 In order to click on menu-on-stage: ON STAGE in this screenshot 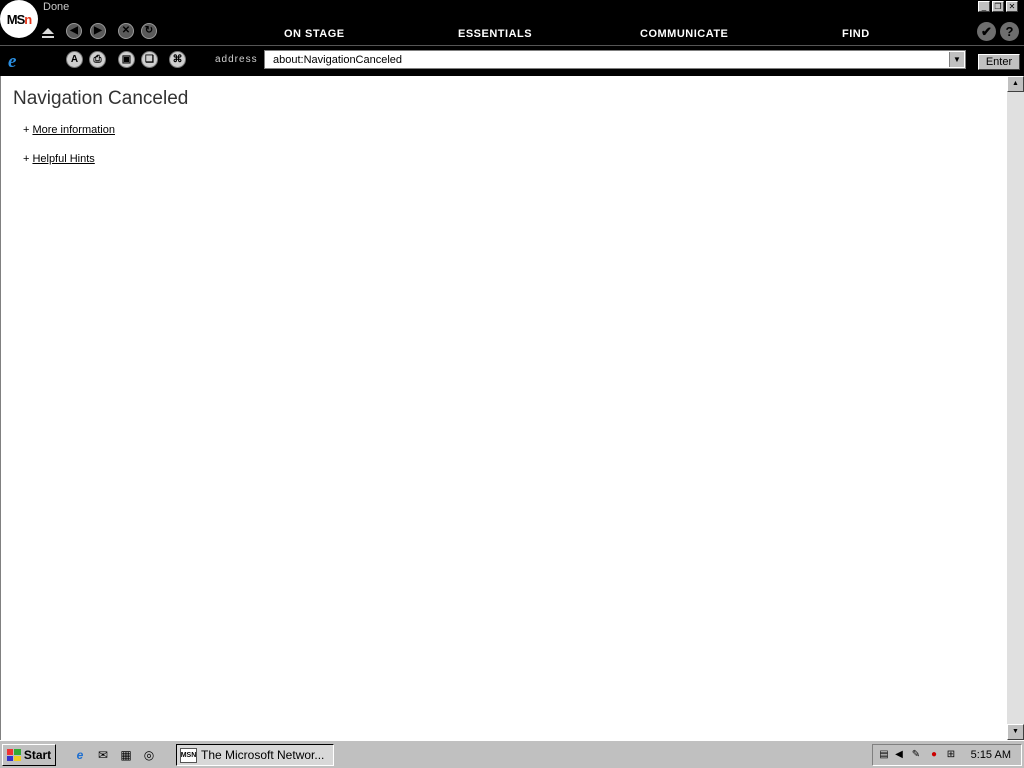, I will do `click(314, 34)`.